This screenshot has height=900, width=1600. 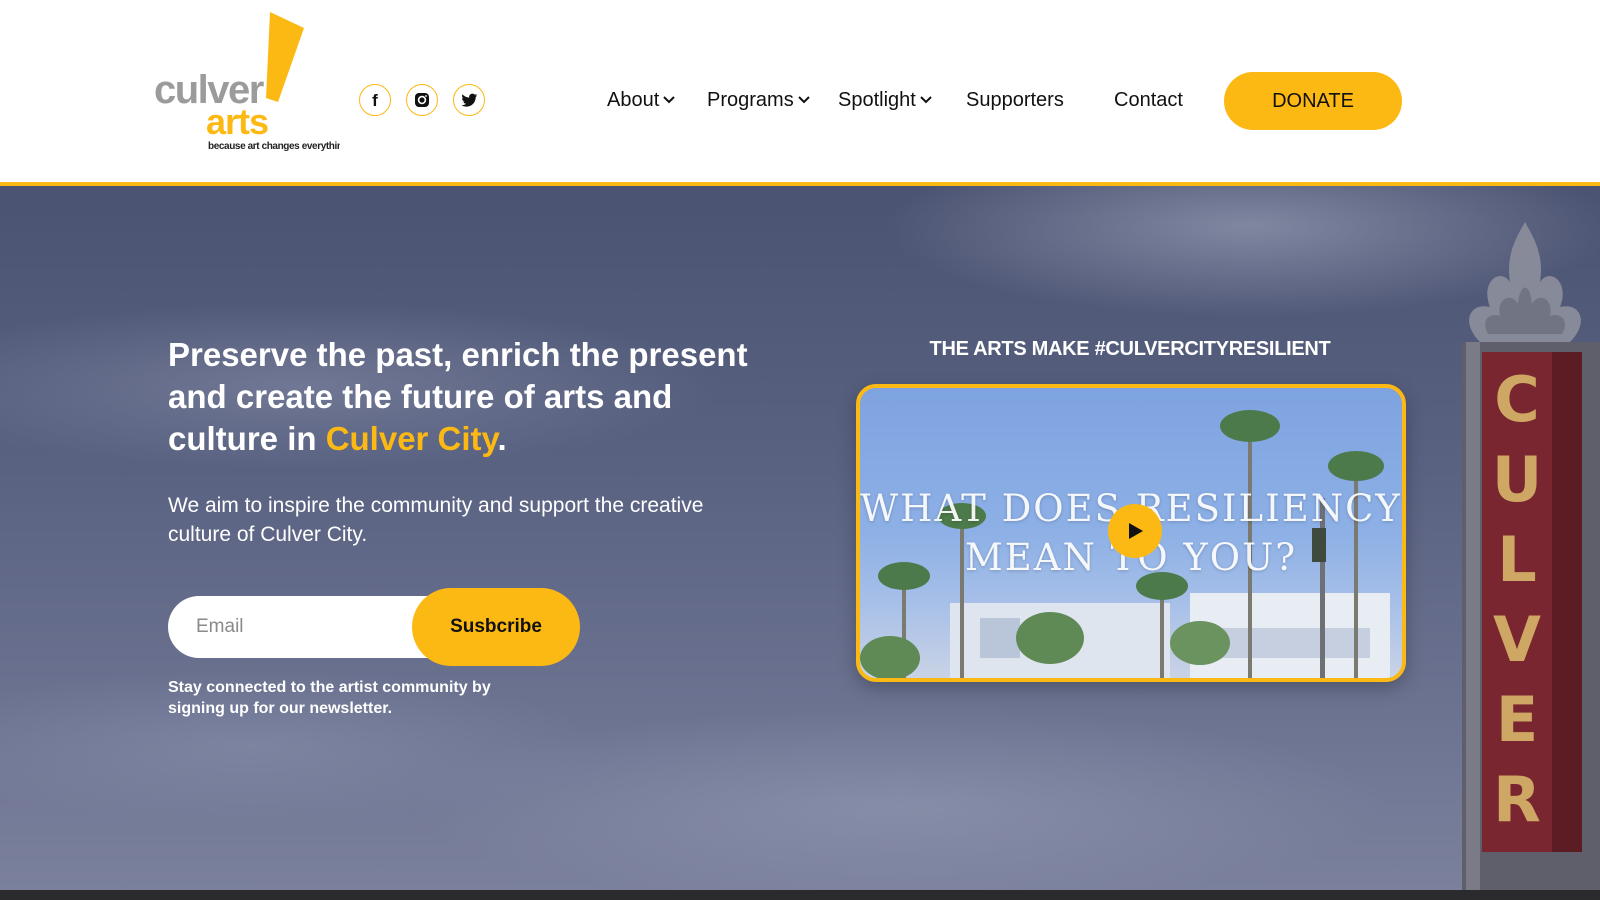 I want to click on play-icon, so click(x=1136, y=531).